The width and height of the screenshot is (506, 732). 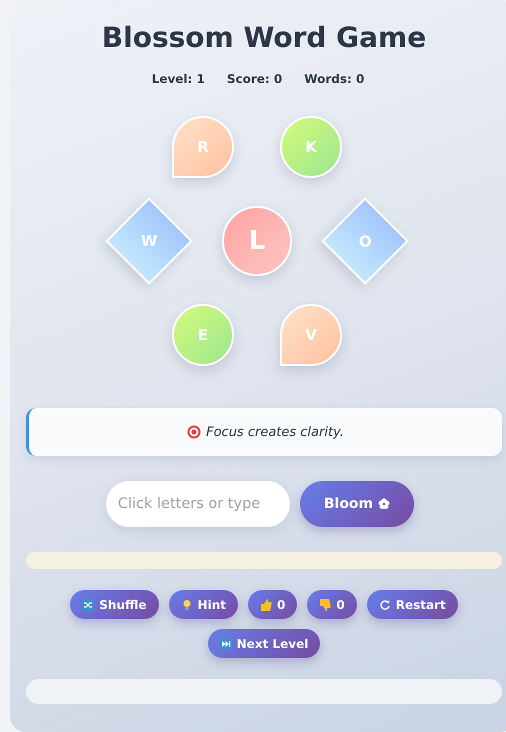 I want to click on target-icon, so click(x=194, y=432).